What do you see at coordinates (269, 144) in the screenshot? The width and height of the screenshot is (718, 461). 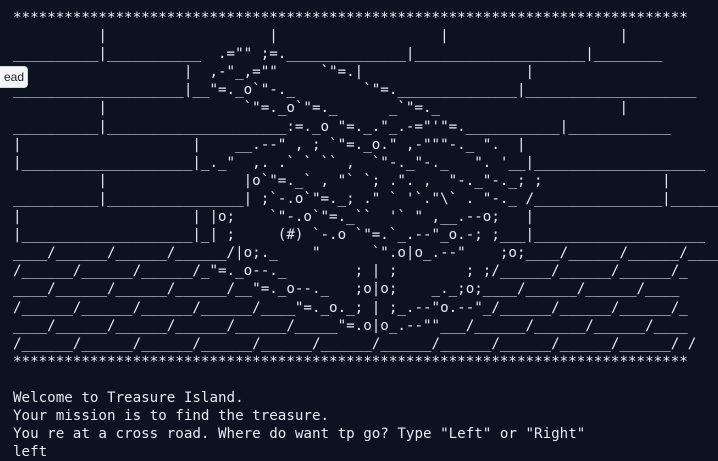 I see `ascii-art-line: | | __.--" , ; `"=._o." ,-"""-._ ". |` at bounding box center [269, 144].